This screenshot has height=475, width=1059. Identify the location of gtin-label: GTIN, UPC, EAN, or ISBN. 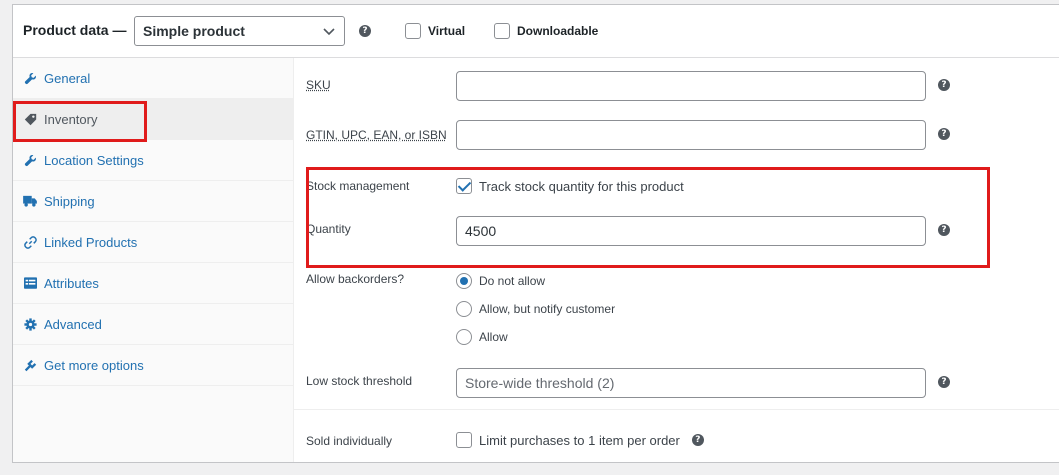
(376, 135).